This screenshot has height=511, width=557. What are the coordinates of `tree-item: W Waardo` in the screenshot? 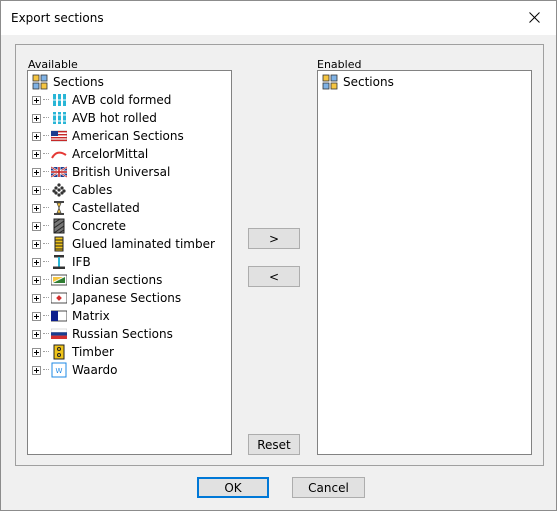 It's located at (75, 370).